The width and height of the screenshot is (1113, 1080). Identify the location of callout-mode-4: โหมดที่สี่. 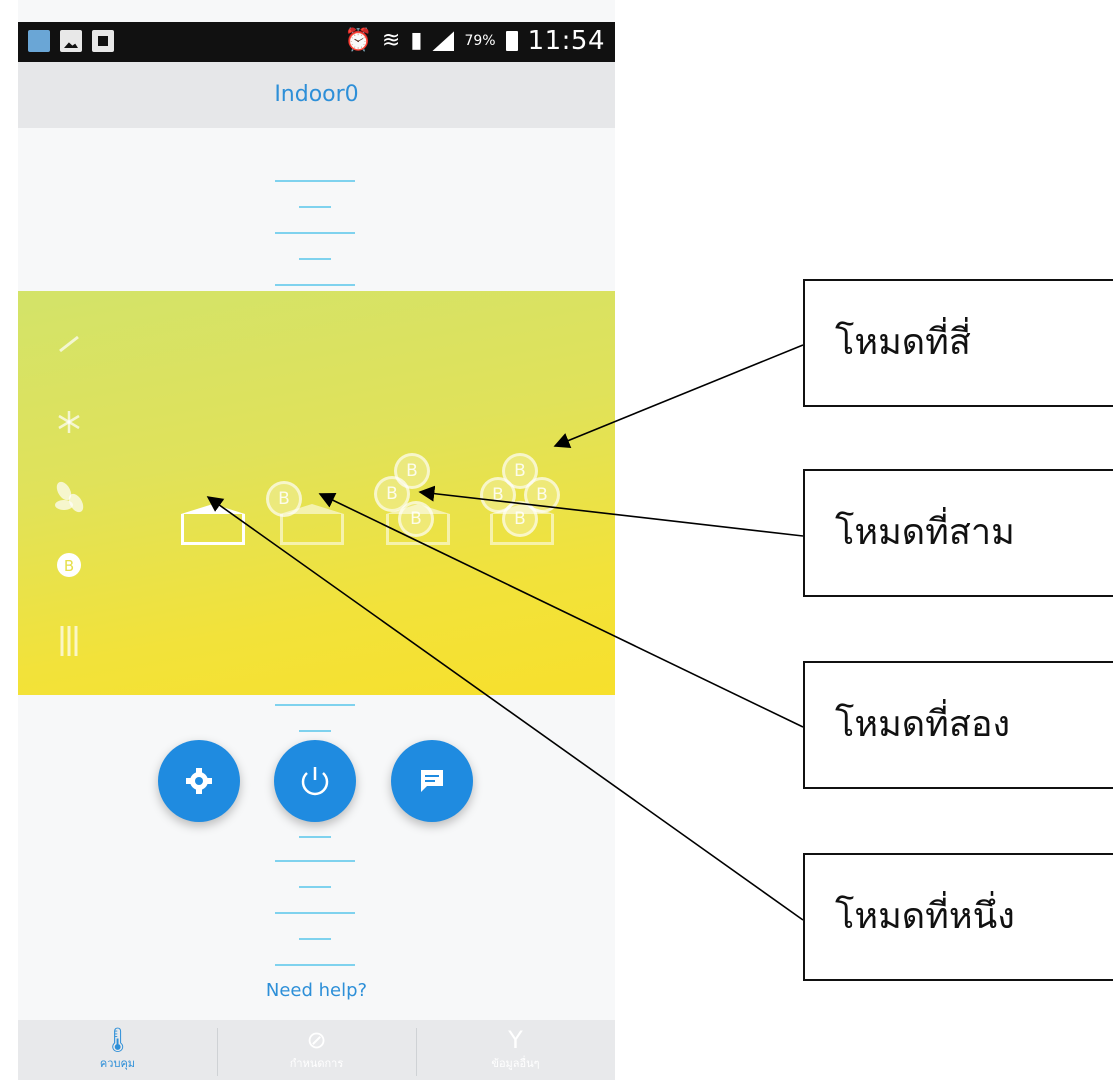
(958, 343).